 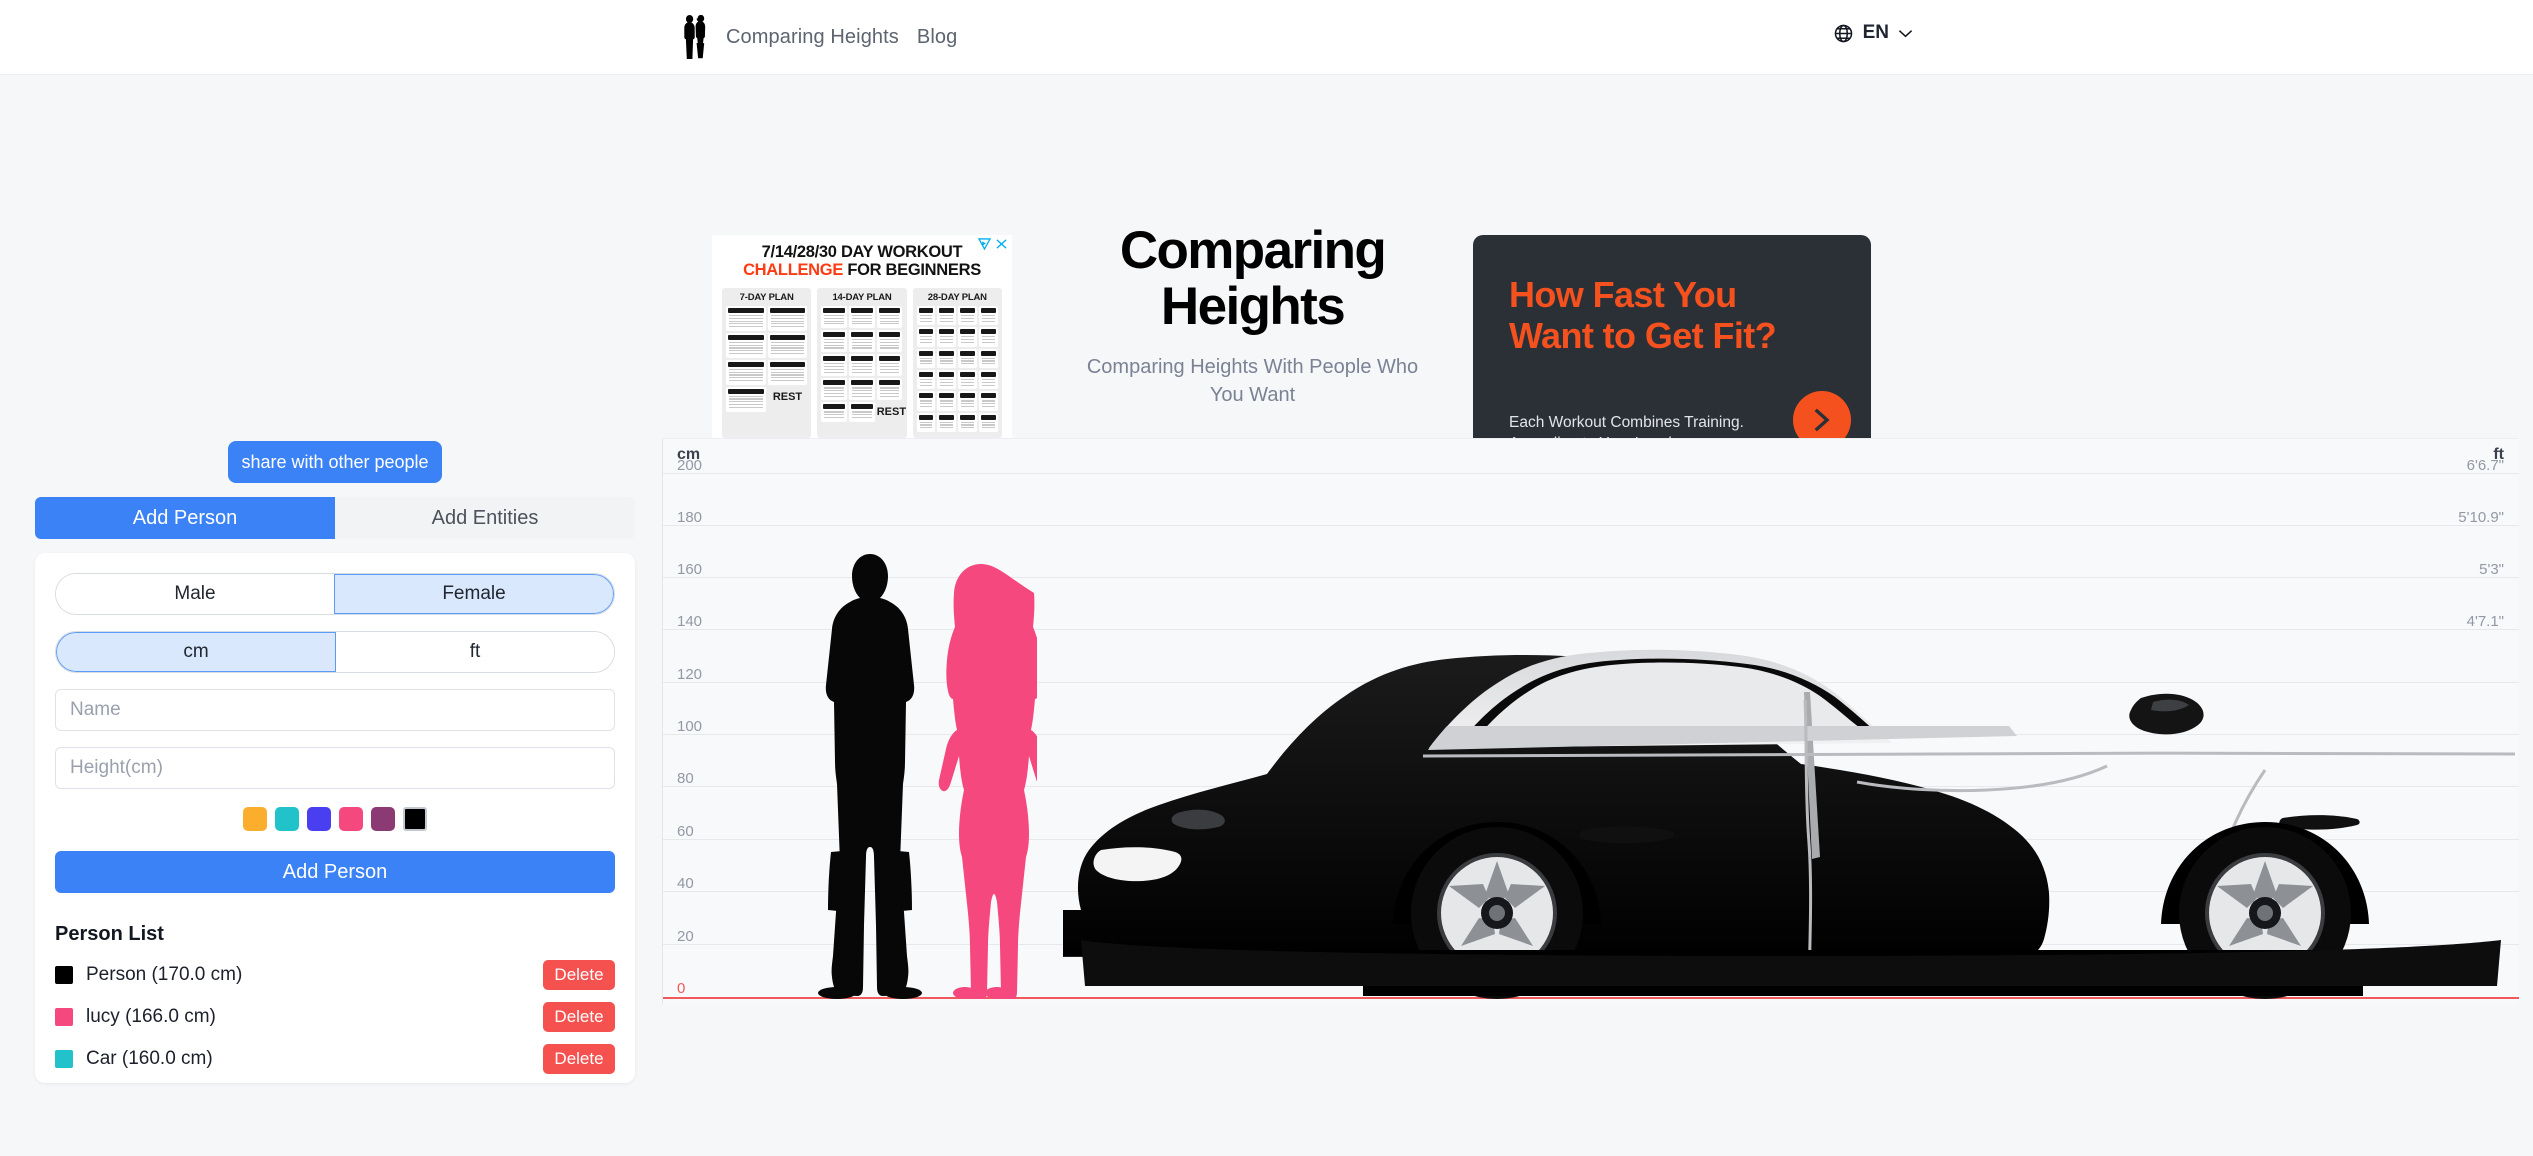 I want to click on top-header-bar: Comparing Heights Blog EN, so click(x=1266, y=37).